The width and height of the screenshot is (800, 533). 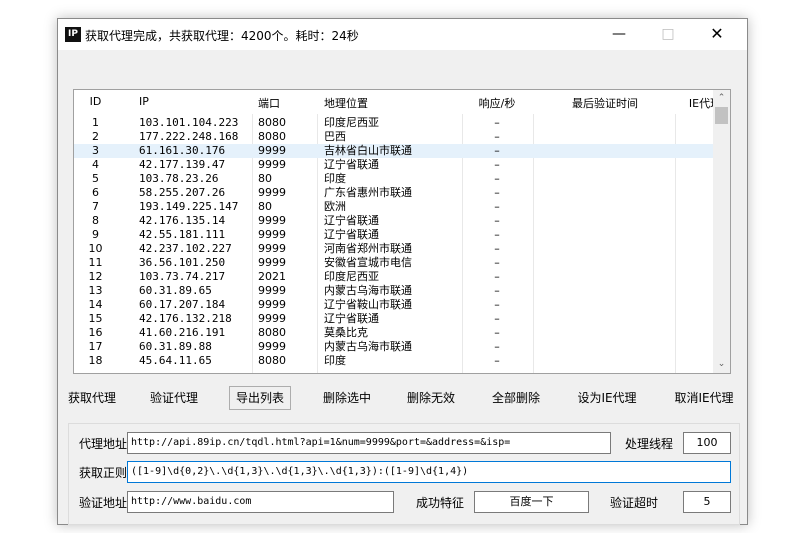 I want to click on header-last-check: 最后验证时间, so click(x=605, y=103).